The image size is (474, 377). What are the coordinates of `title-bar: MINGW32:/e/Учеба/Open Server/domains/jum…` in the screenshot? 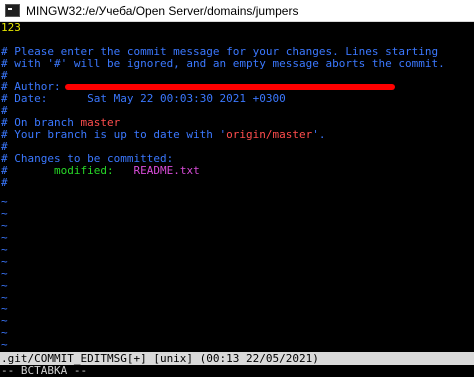 It's located at (237, 11).